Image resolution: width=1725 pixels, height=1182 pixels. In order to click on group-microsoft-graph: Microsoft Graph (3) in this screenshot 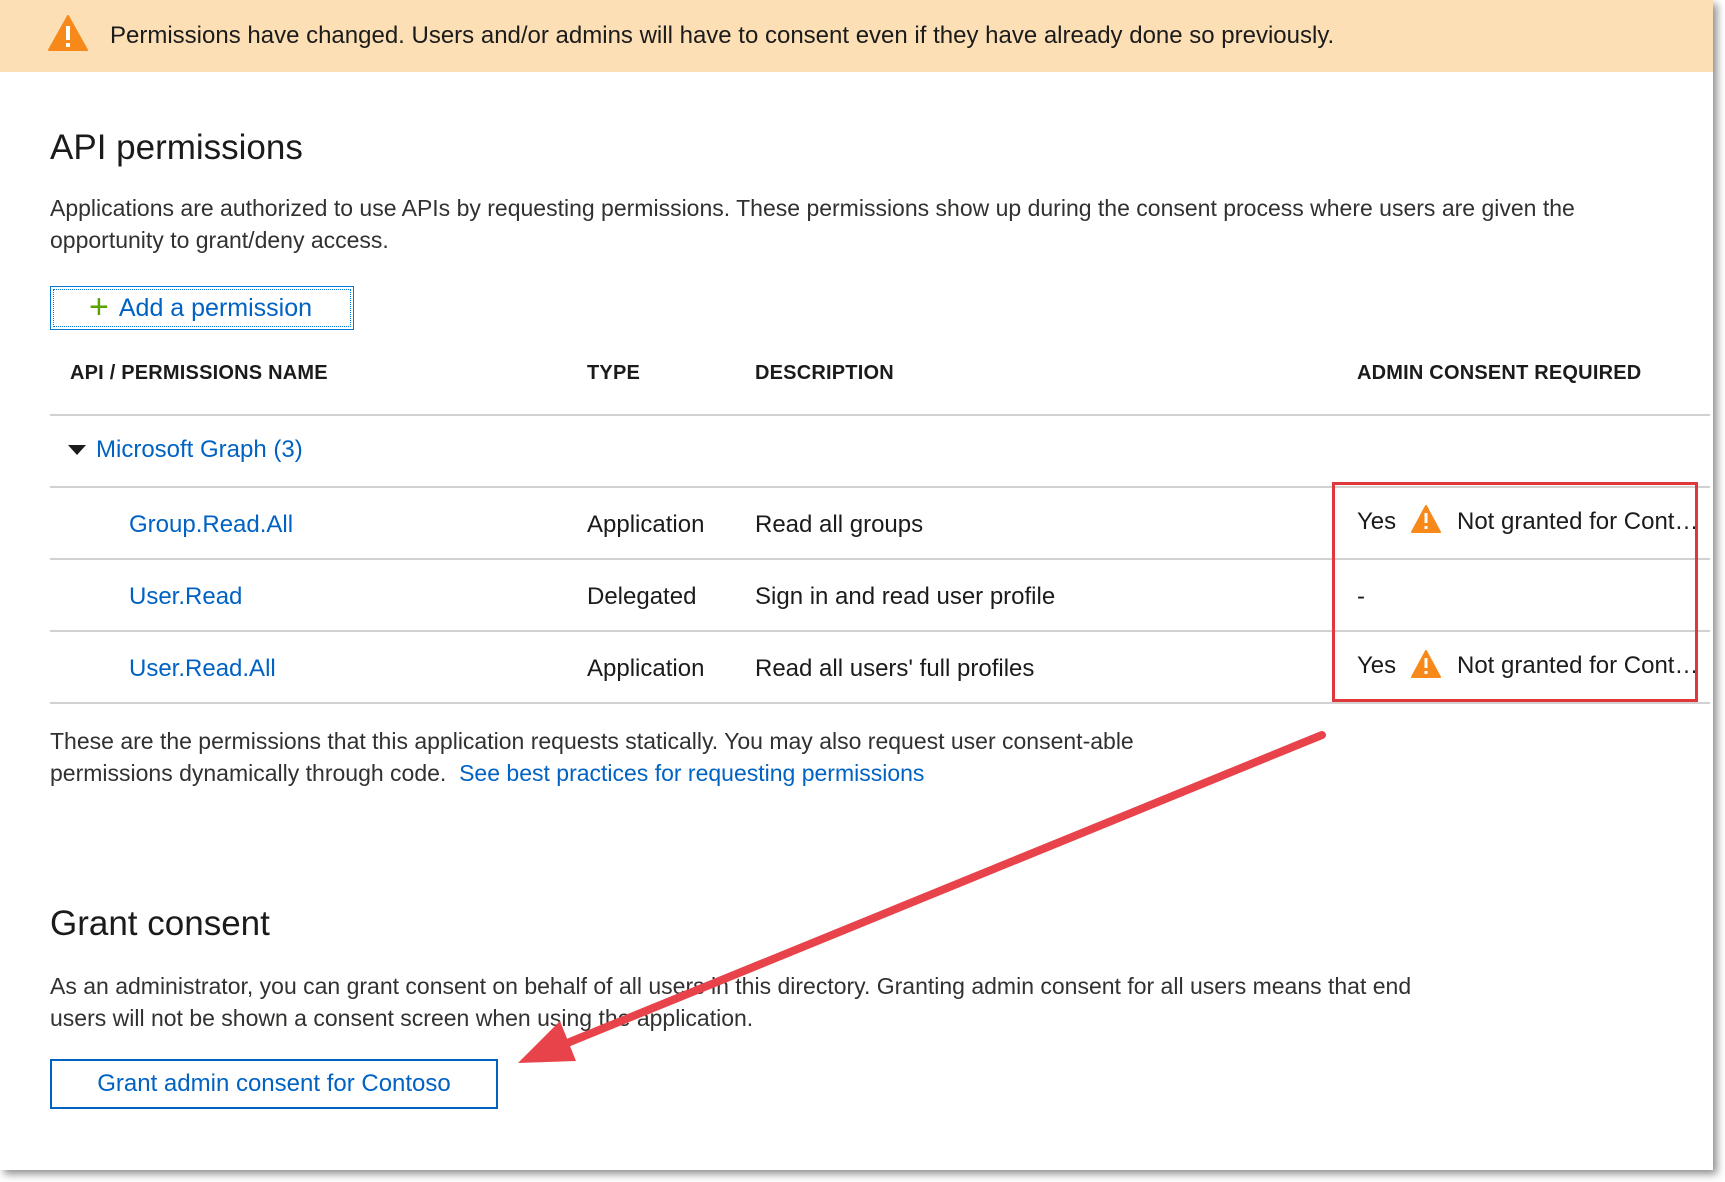, I will do `click(185, 450)`.